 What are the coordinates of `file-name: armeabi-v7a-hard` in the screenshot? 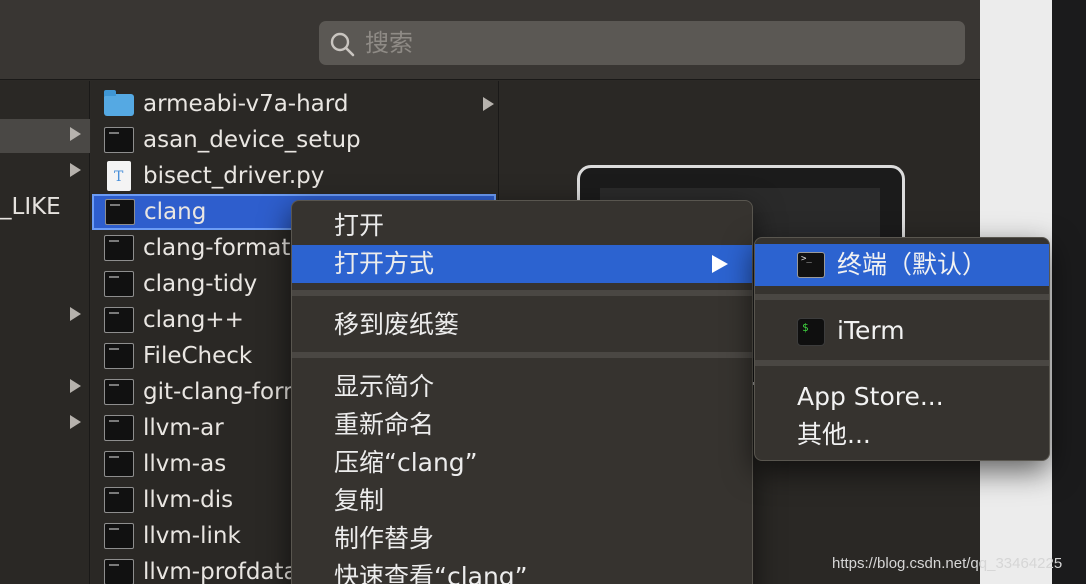 It's located at (246, 104).